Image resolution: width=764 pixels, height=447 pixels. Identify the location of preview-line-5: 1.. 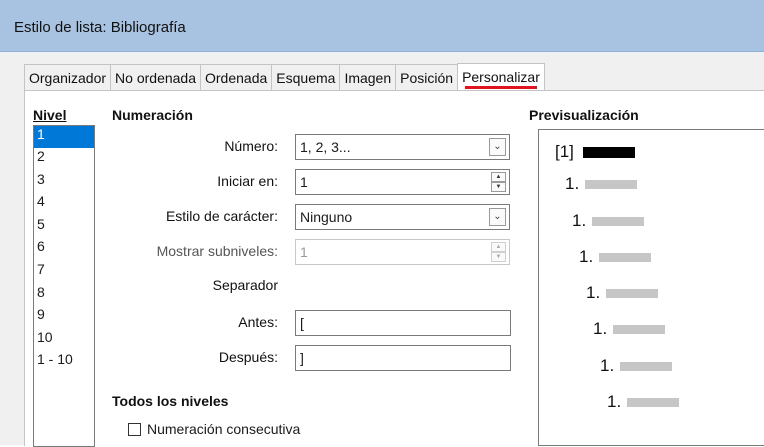
(622, 293).